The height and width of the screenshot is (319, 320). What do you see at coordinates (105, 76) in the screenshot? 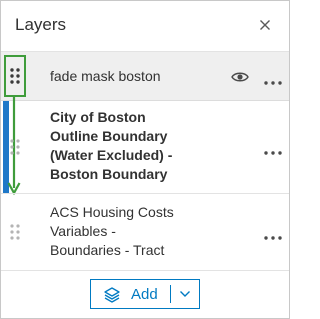
I see `layer-name: fade mask boston` at bounding box center [105, 76].